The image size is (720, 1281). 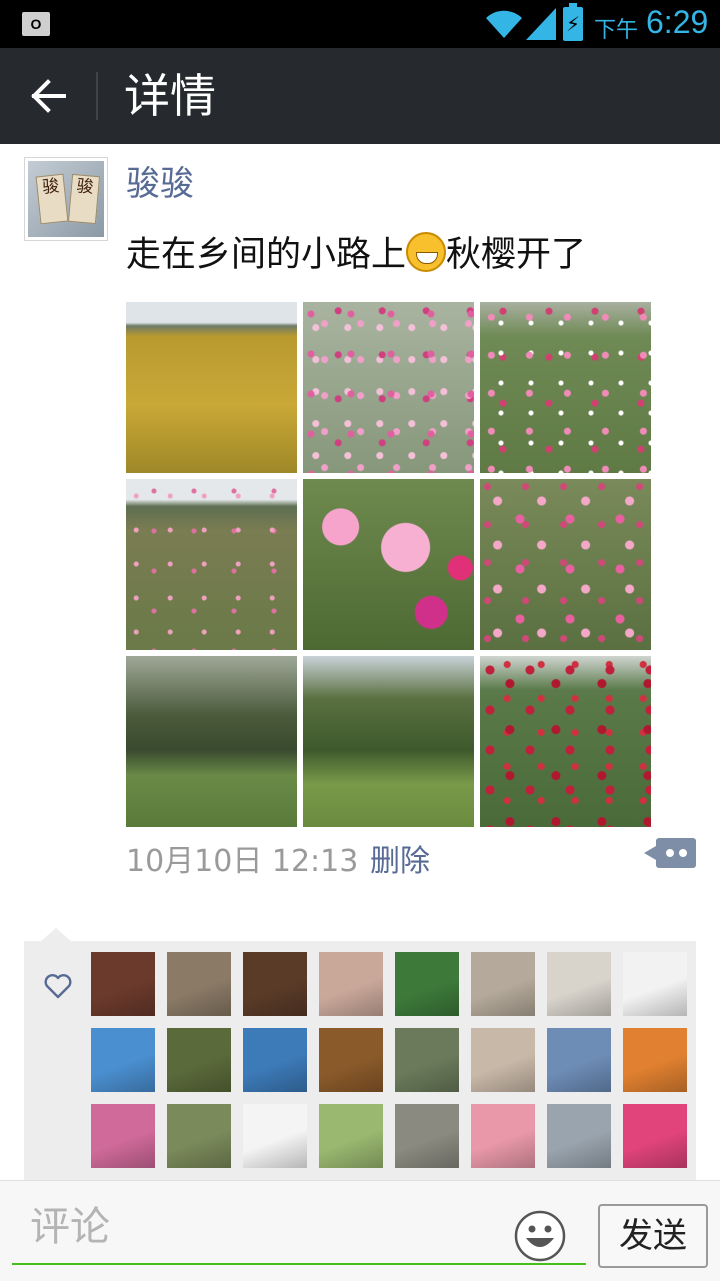 I want to click on author-avatar: 骏 骏, so click(x=66, y=199).